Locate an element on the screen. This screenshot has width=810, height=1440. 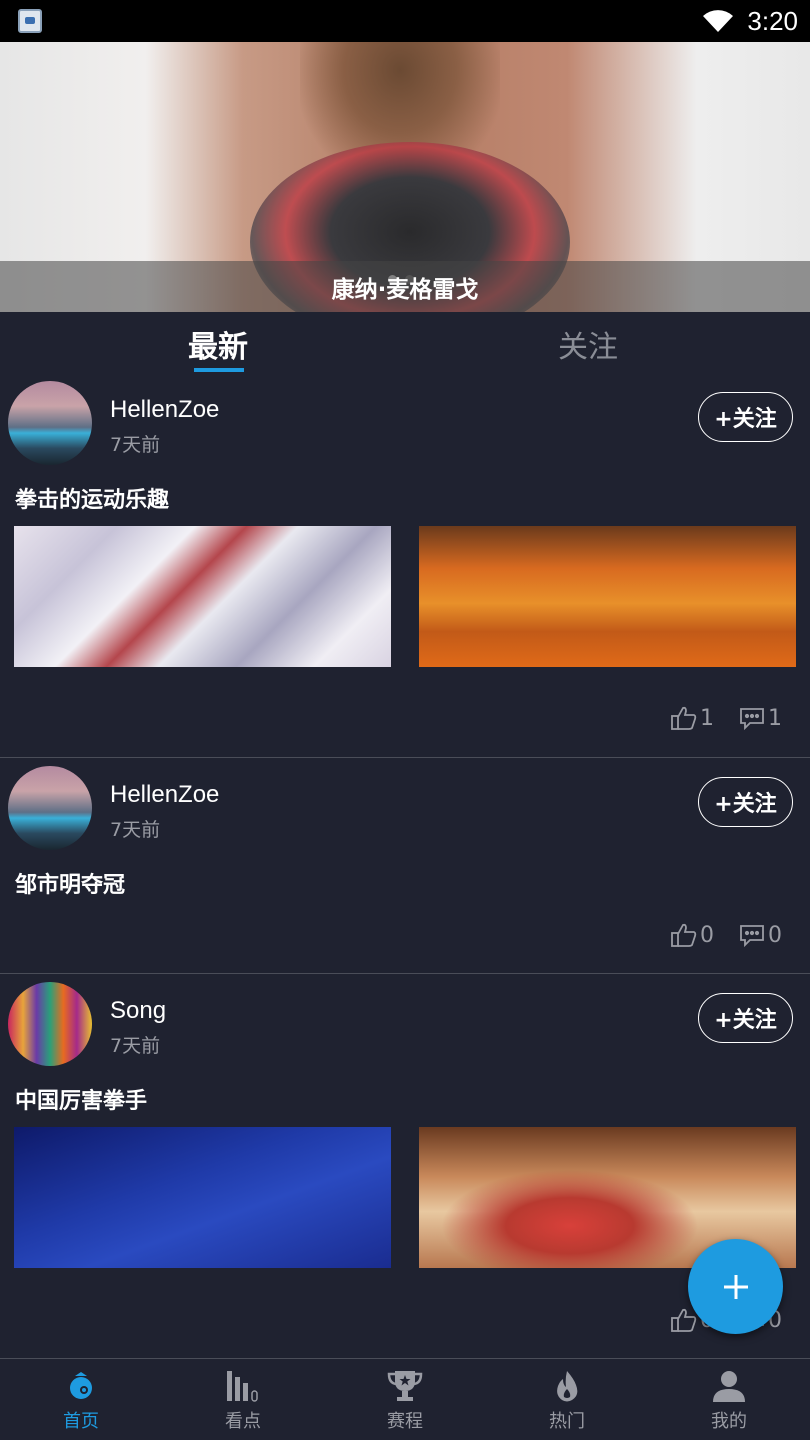
comment-count: 0 is located at coordinates (775, 935).